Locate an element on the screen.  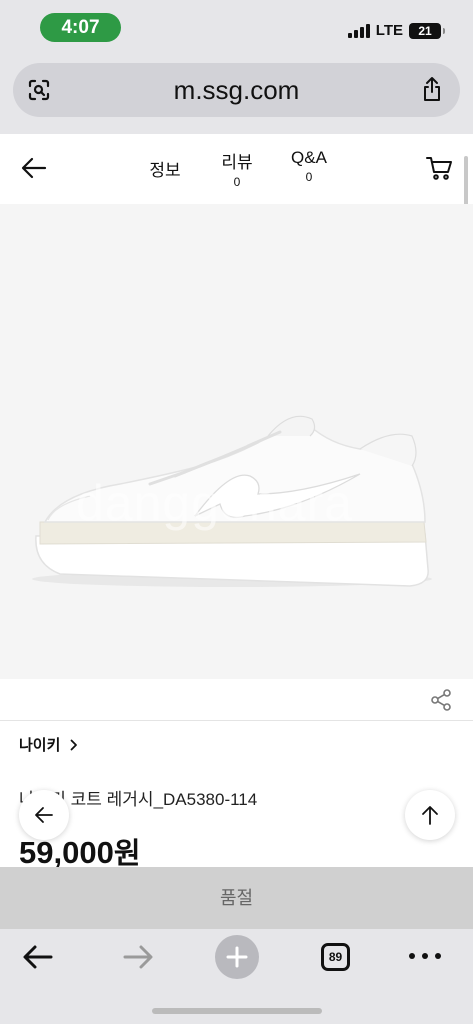
arrow-up-icon is located at coordinates (430, 815).